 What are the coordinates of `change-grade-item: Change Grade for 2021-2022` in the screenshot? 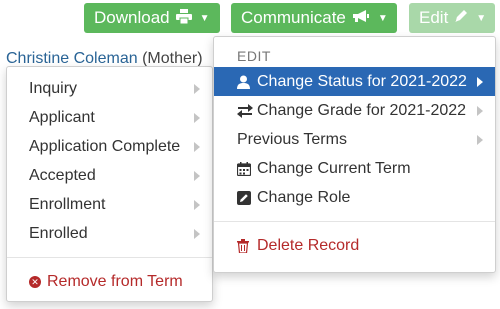 It's located at (354, 110).